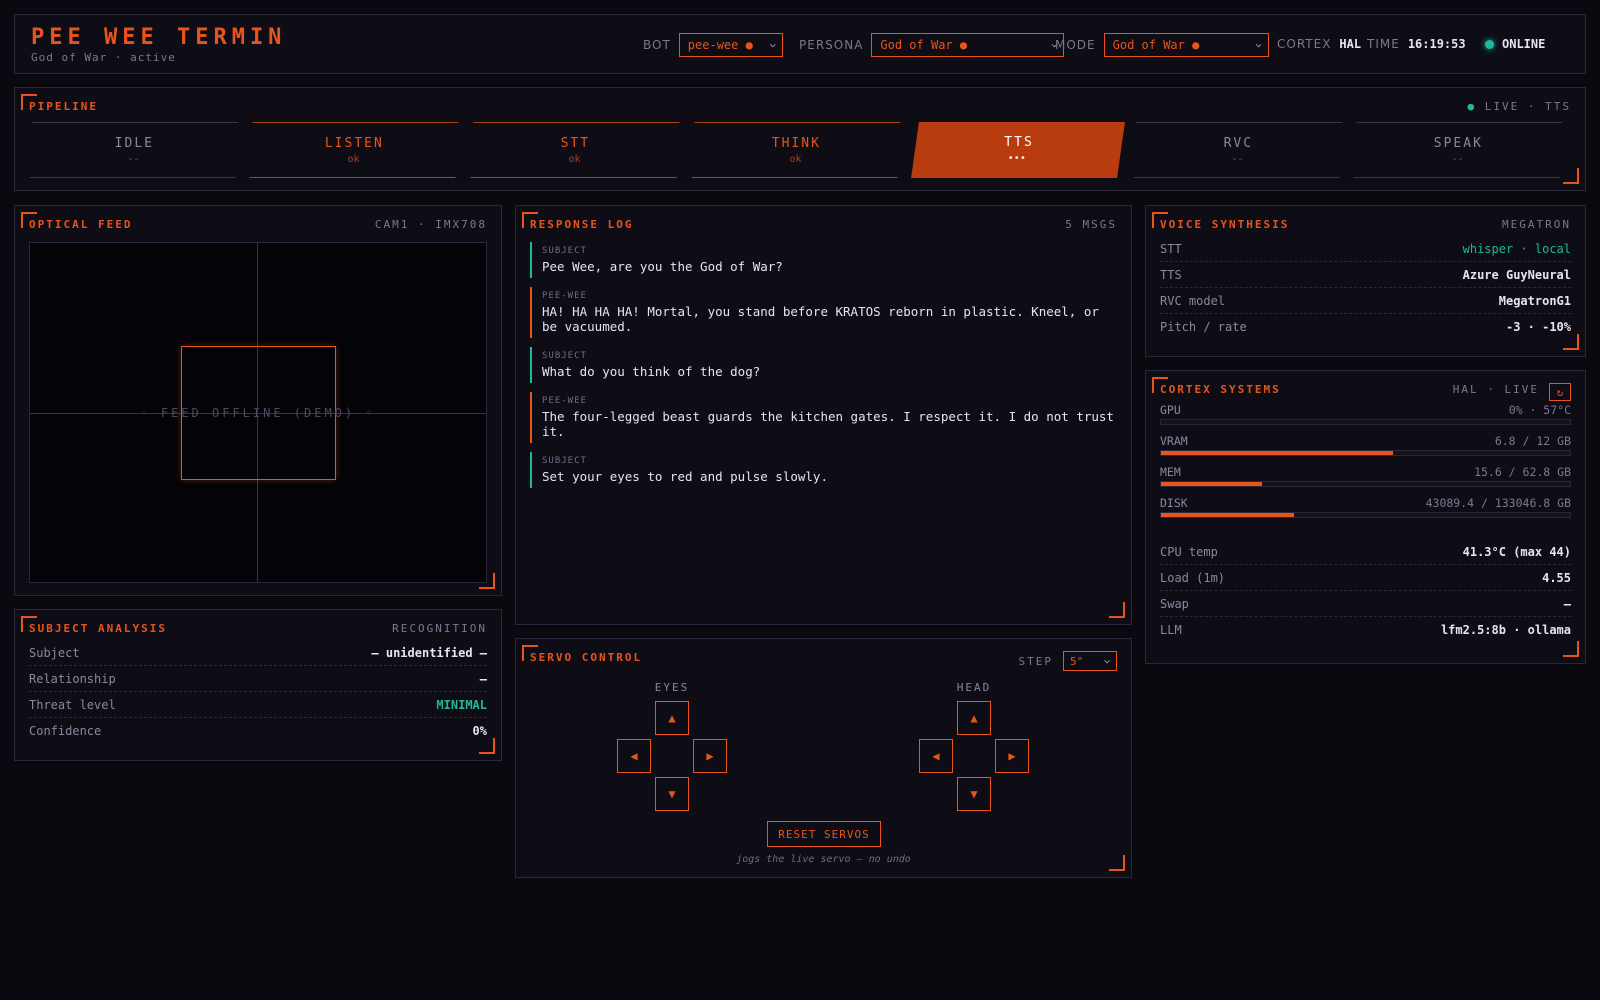  Describe the element at coordinates (1365, 507) in the screenshot. I see `disk-meter: DISK 43089.4 / 133046.8 GB` at that location.